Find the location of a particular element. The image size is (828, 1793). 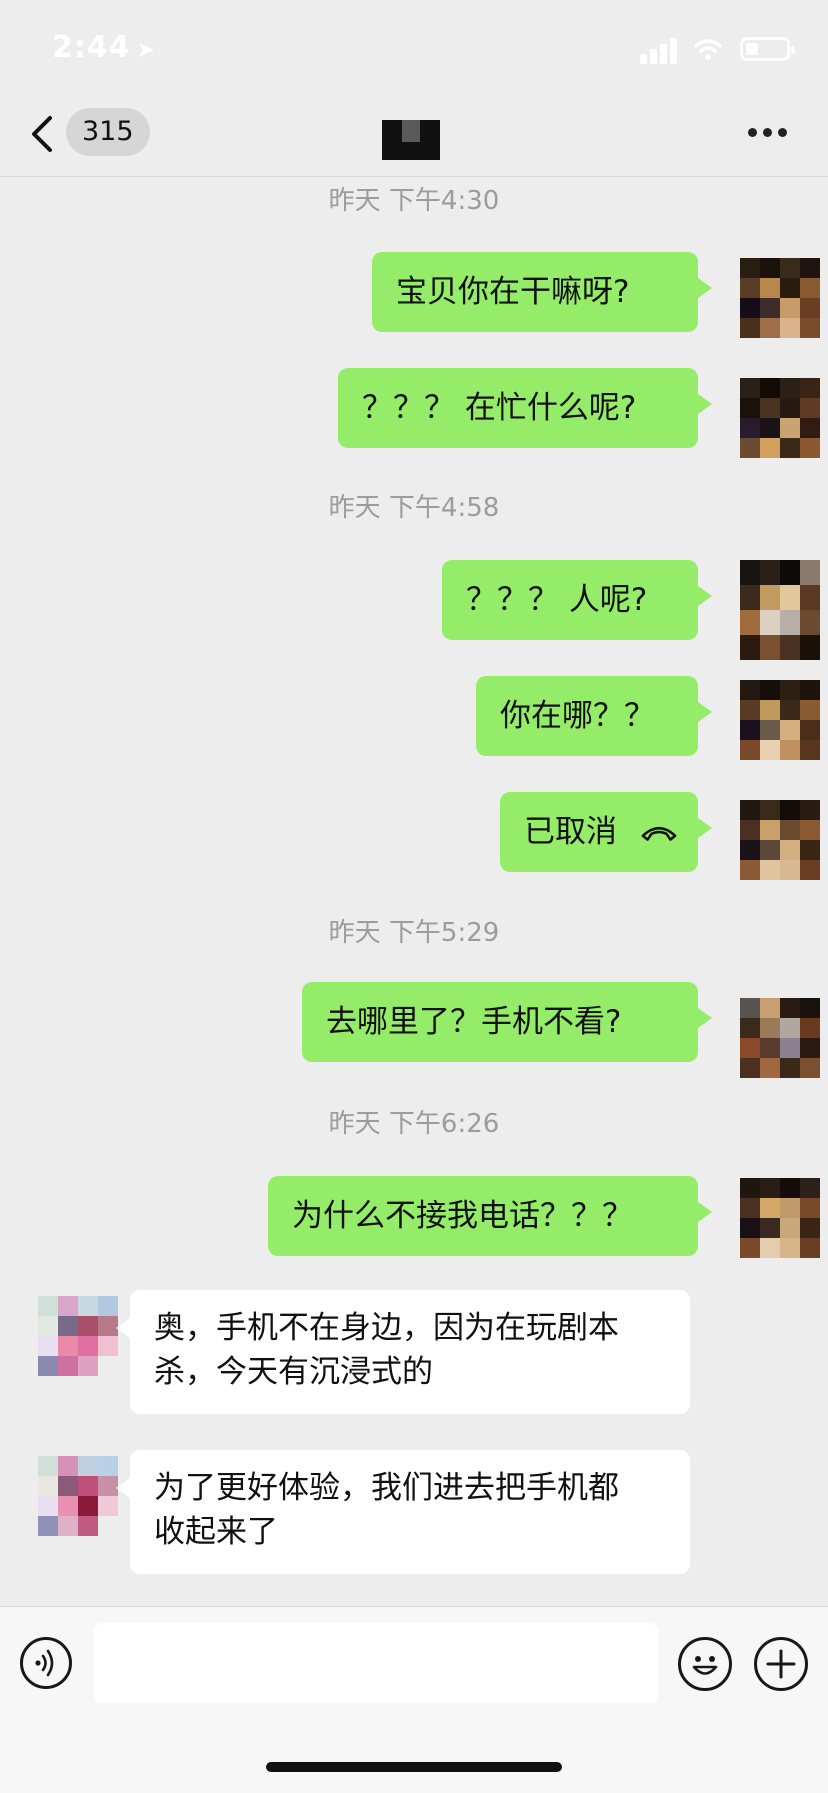

outgoing-message: 去哪里了？手机不看? is located at coordinates (507, 1022).